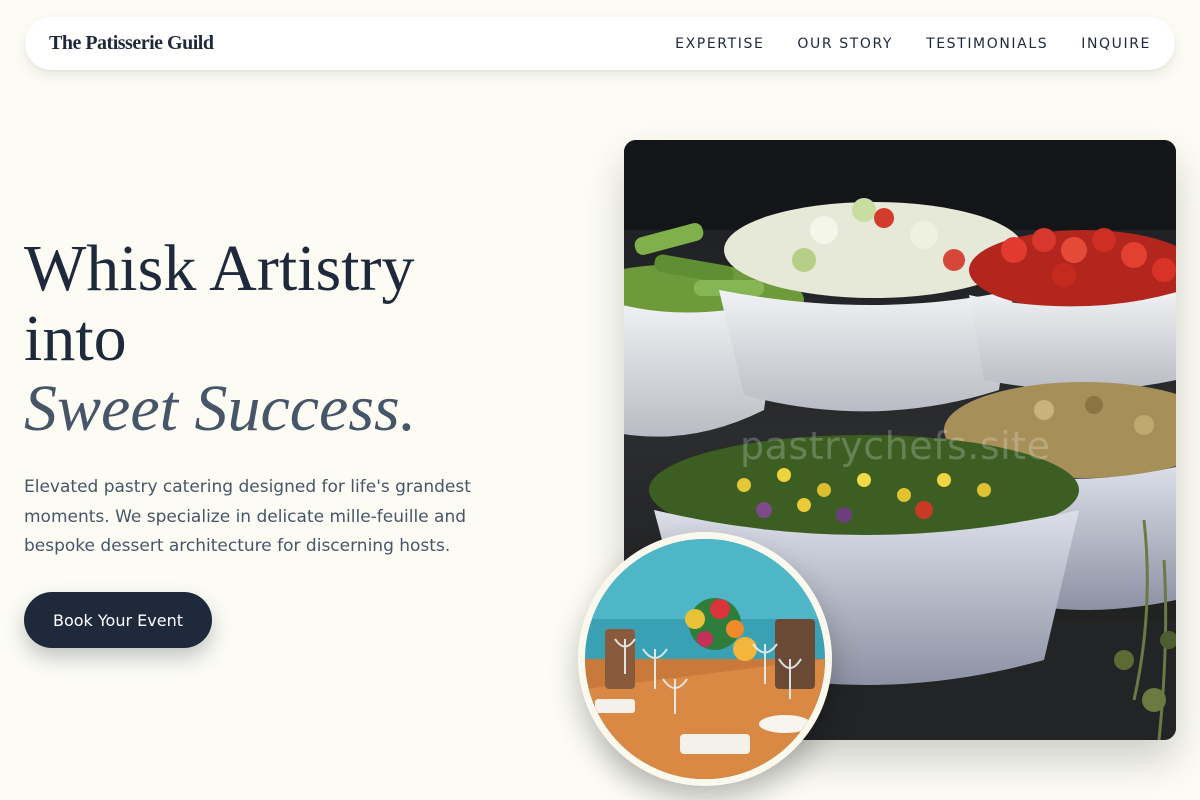 The height and width of the screenshot is (800, 1200). I want to click on thumbnail-photo, so click(705, 659).